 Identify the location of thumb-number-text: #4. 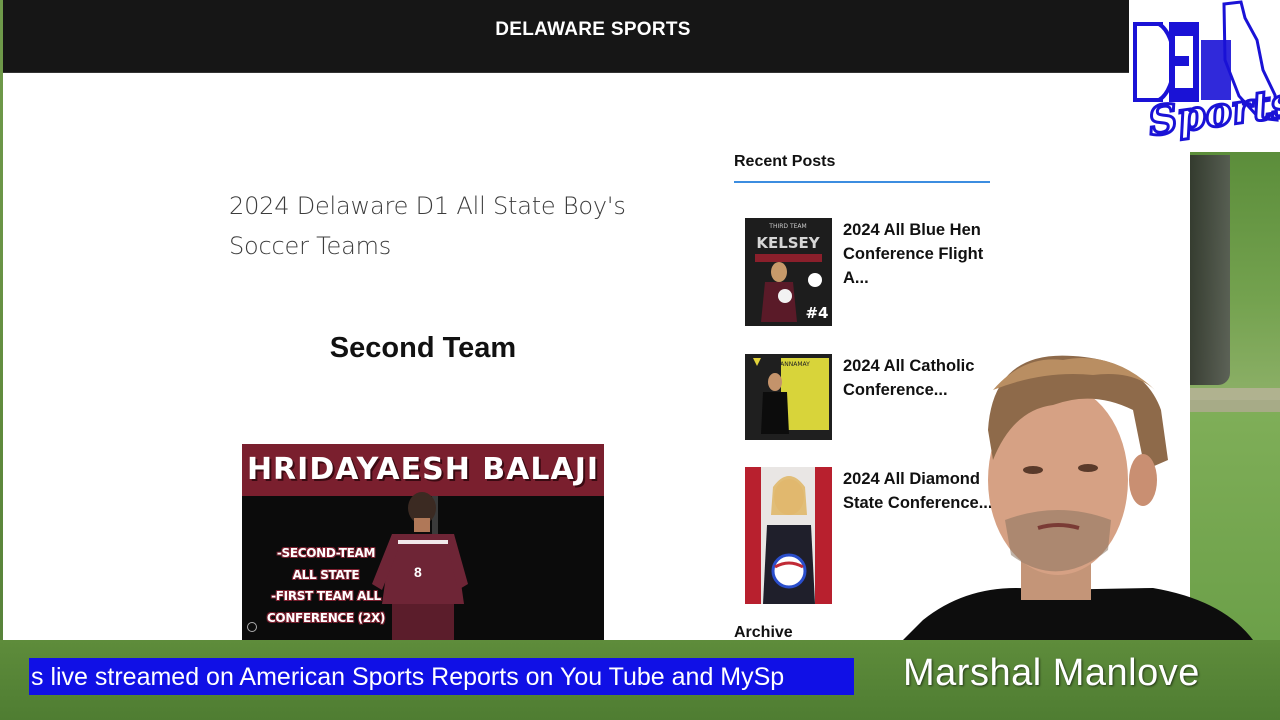
(816, 313).